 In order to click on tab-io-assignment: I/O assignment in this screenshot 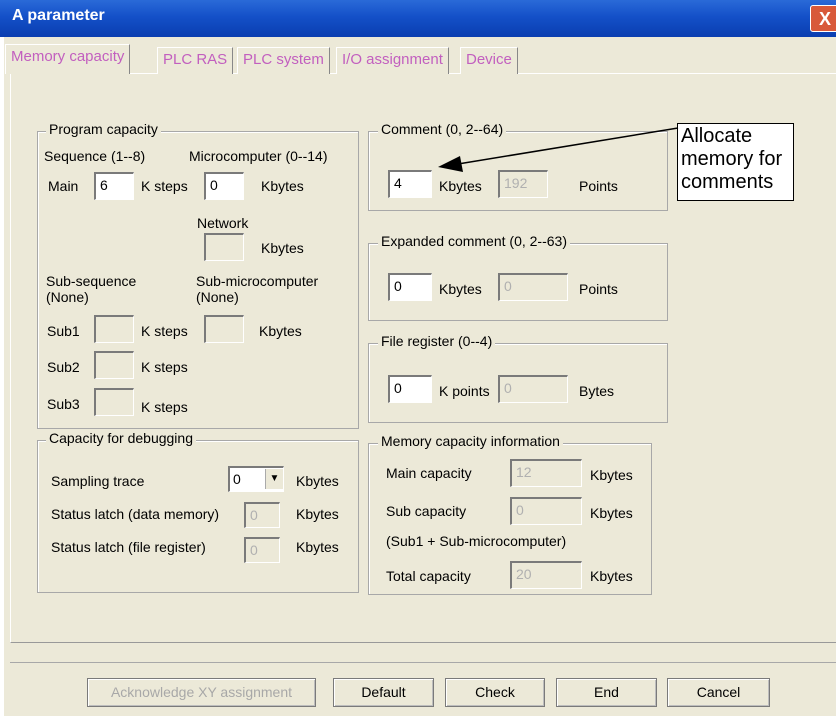, I will do `click(392, 60)`.